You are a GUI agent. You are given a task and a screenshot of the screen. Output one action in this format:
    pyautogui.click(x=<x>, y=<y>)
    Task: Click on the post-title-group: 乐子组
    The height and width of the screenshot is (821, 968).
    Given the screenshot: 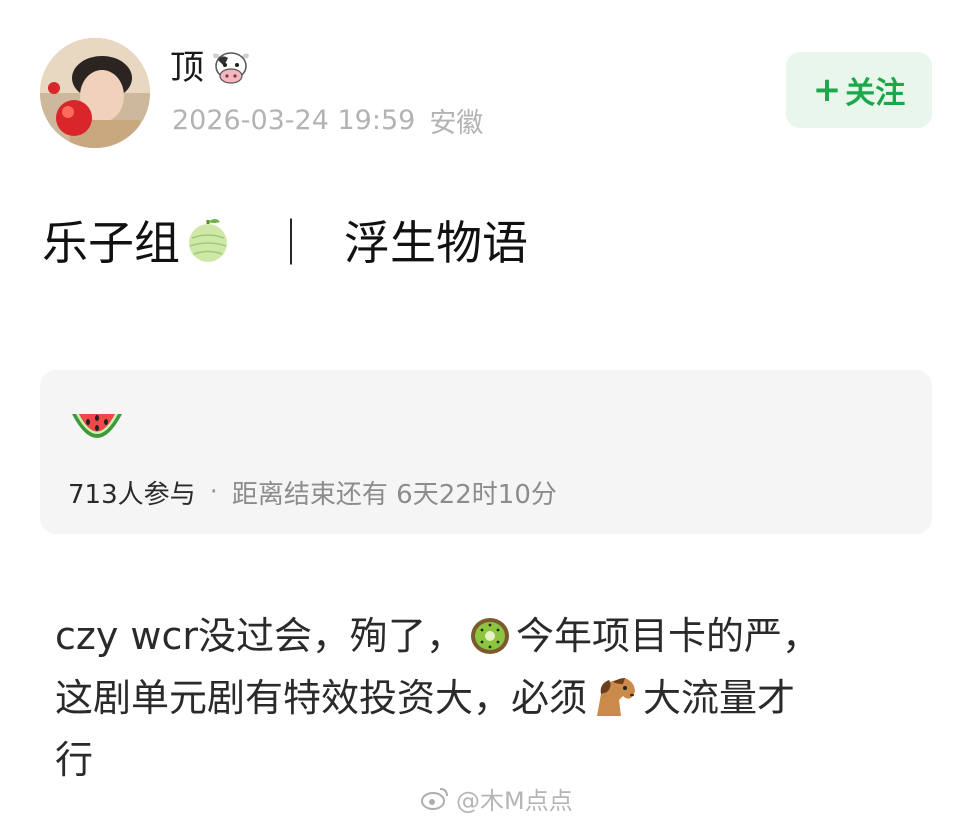 What is the action you would take?
    pyautogui.click(x=111, y=243)
    